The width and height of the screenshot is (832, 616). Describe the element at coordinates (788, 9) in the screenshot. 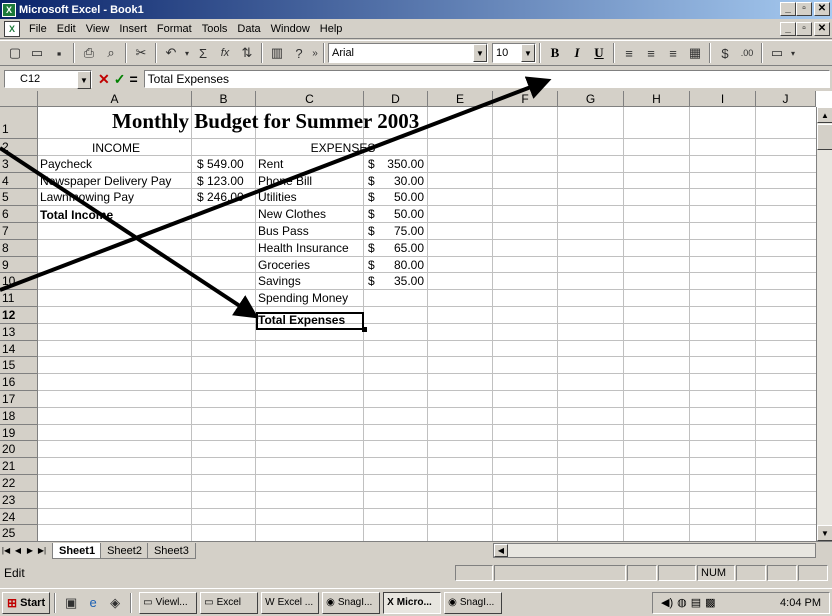

I see `minimize-button: _` at that location.